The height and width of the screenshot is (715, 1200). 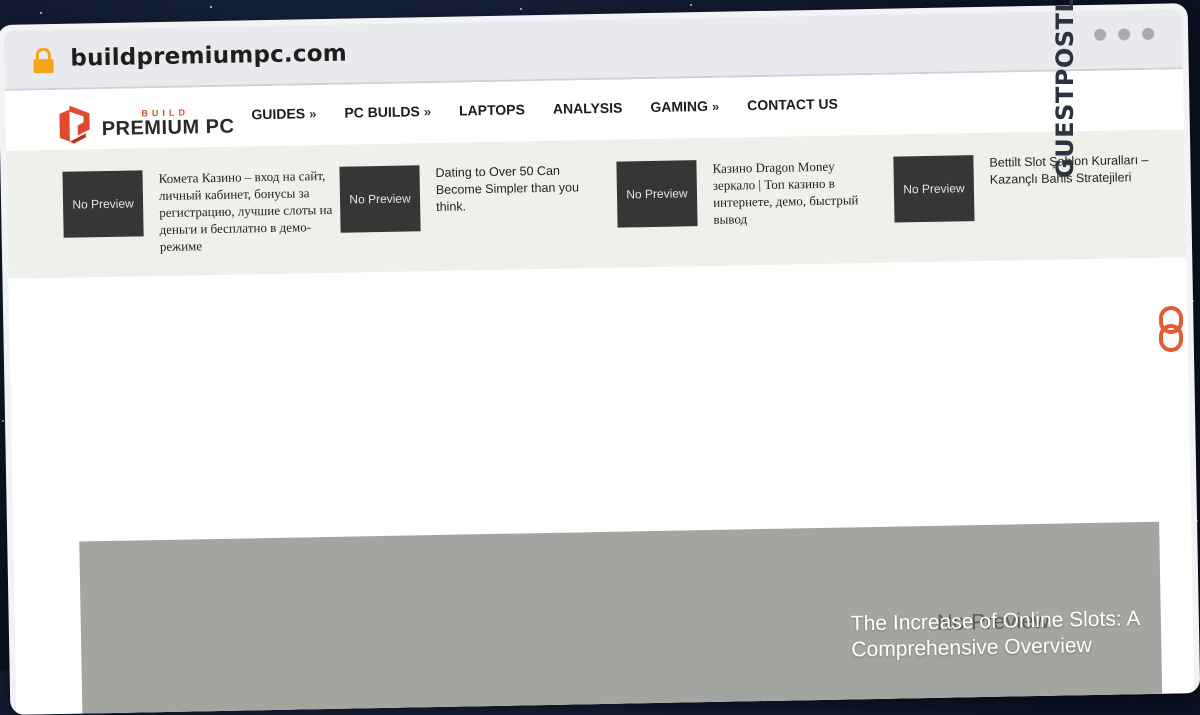 I want to click on nav-label: CONTACT US, so click(x=793, y=104).